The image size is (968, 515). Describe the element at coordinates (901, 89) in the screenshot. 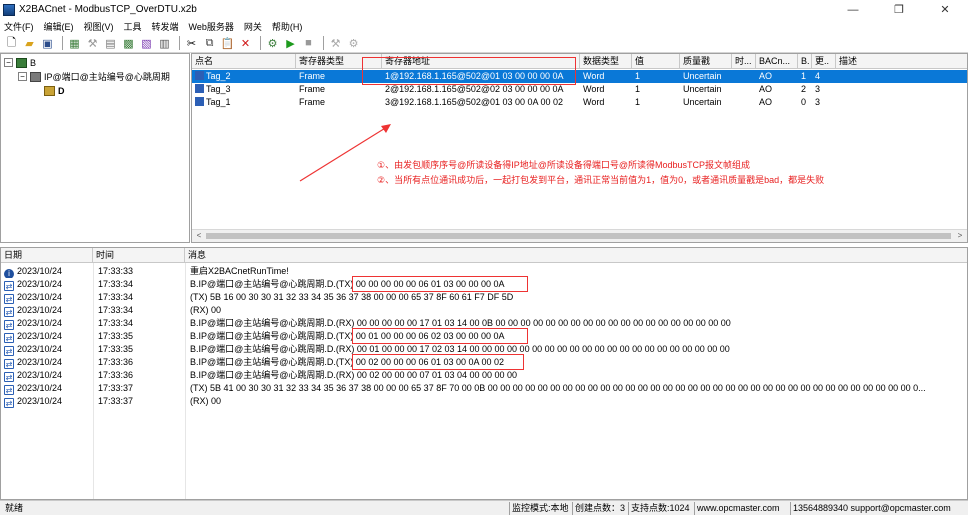

I see `cell-description` at that location.